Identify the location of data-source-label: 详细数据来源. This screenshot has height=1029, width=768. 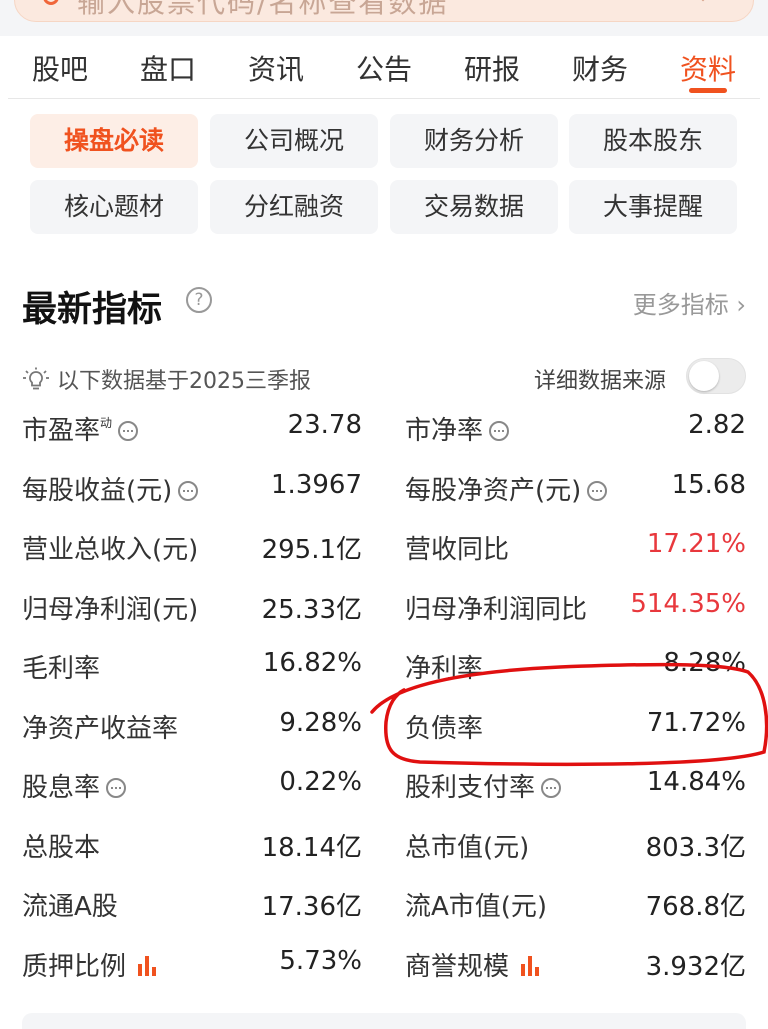
(600, 381).